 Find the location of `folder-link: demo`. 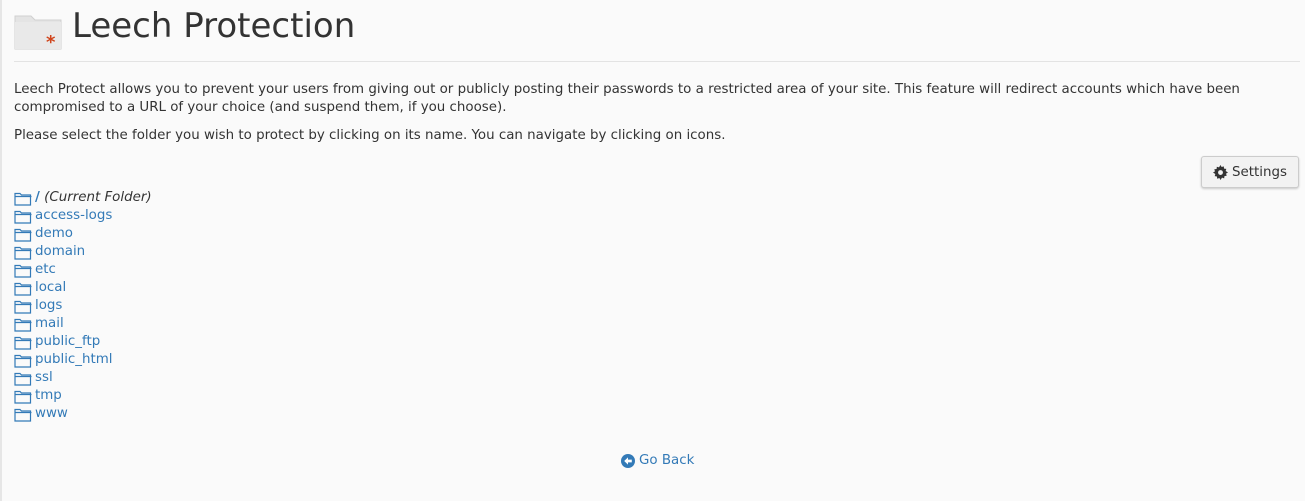

folder-link: demo is located at coordinates (54, 234).